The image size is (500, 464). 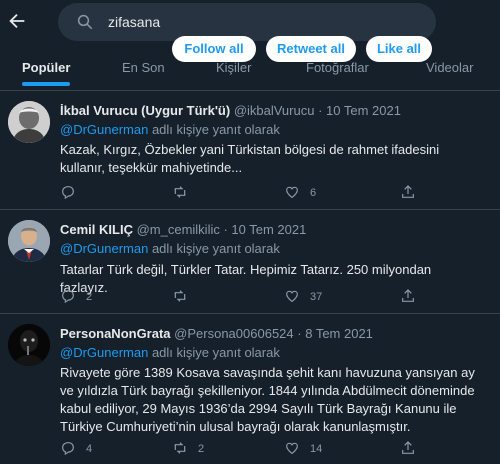 What do you see at coordinates (449, 67) in the screenshot?
I see `tab-videos: Videolar` at bounding box center [449, 67].